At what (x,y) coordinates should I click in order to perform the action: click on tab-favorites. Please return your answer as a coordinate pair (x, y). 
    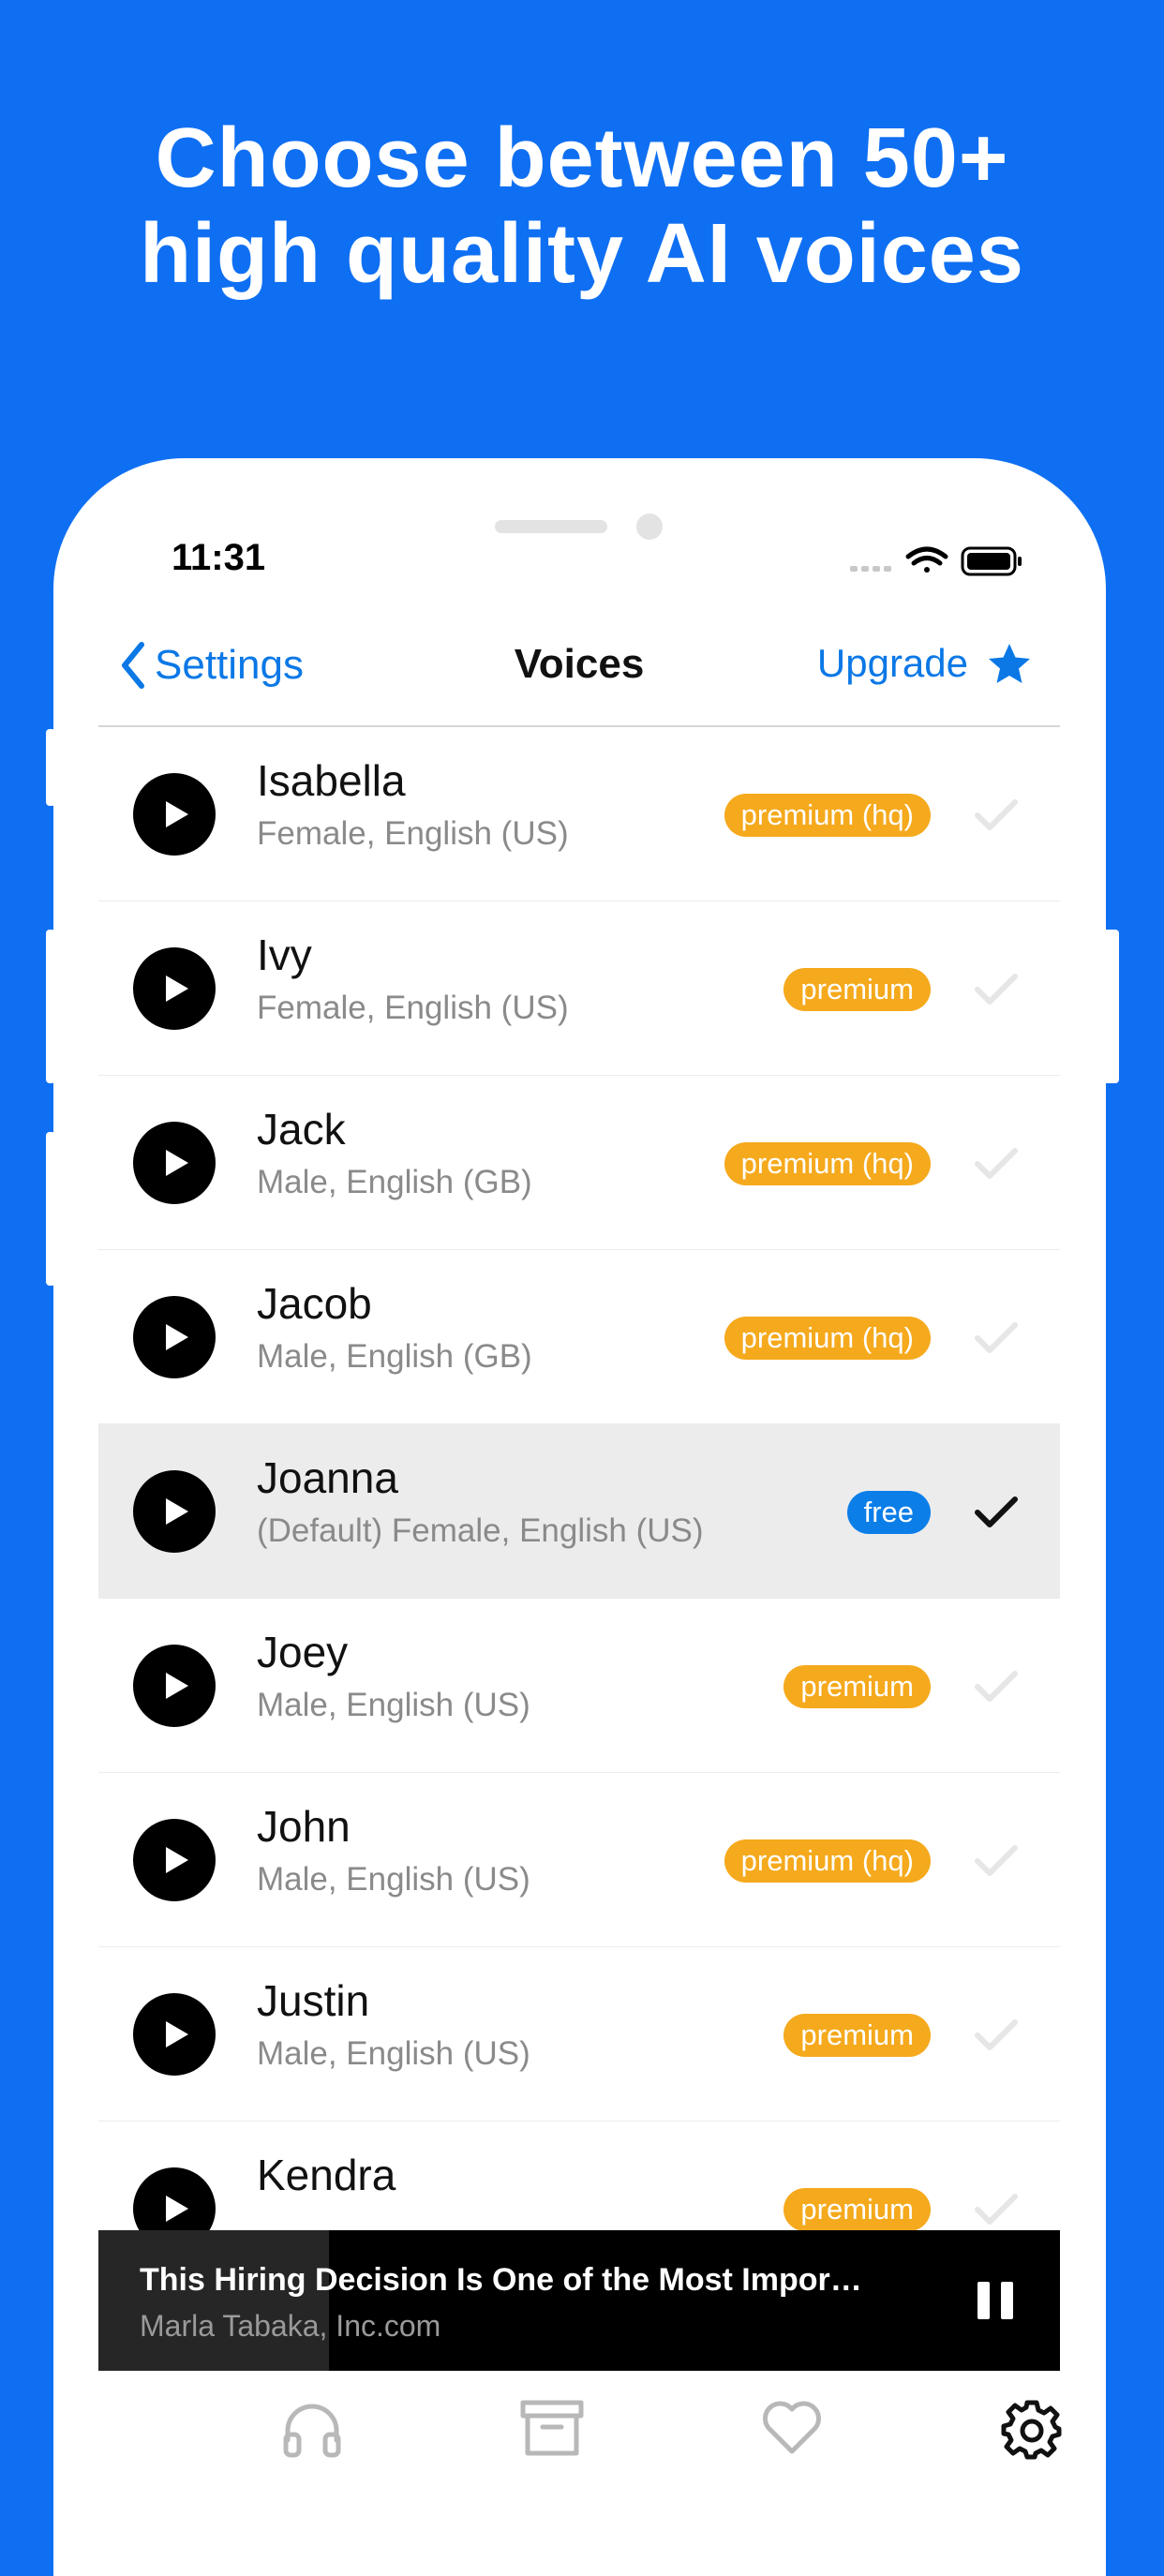
    Looking at the image, I should click on (791, 2431).